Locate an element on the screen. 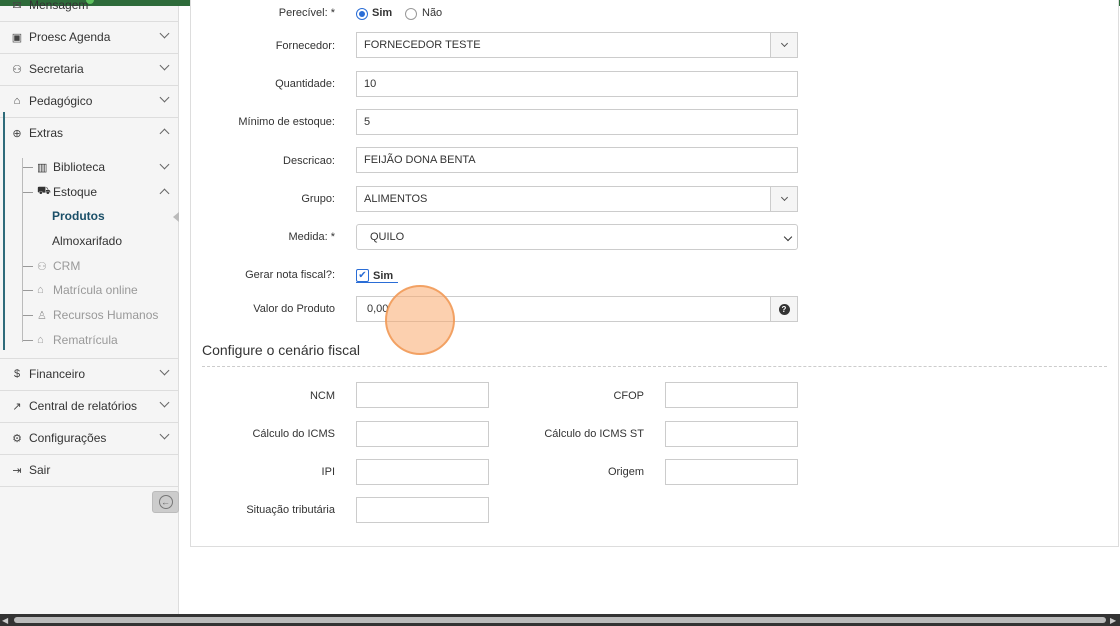 This screenshot has height=626, width=1120. scroll-left-icon: ◀ is located at coordinates (5, 620).